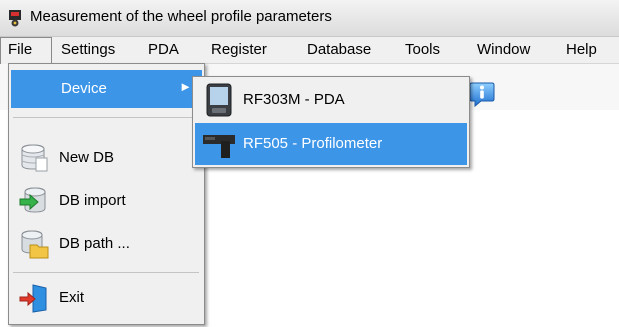  Describe the element at coordinates (15, 18) in the screenshot. I see `wheel-gauge-icon` at that location.